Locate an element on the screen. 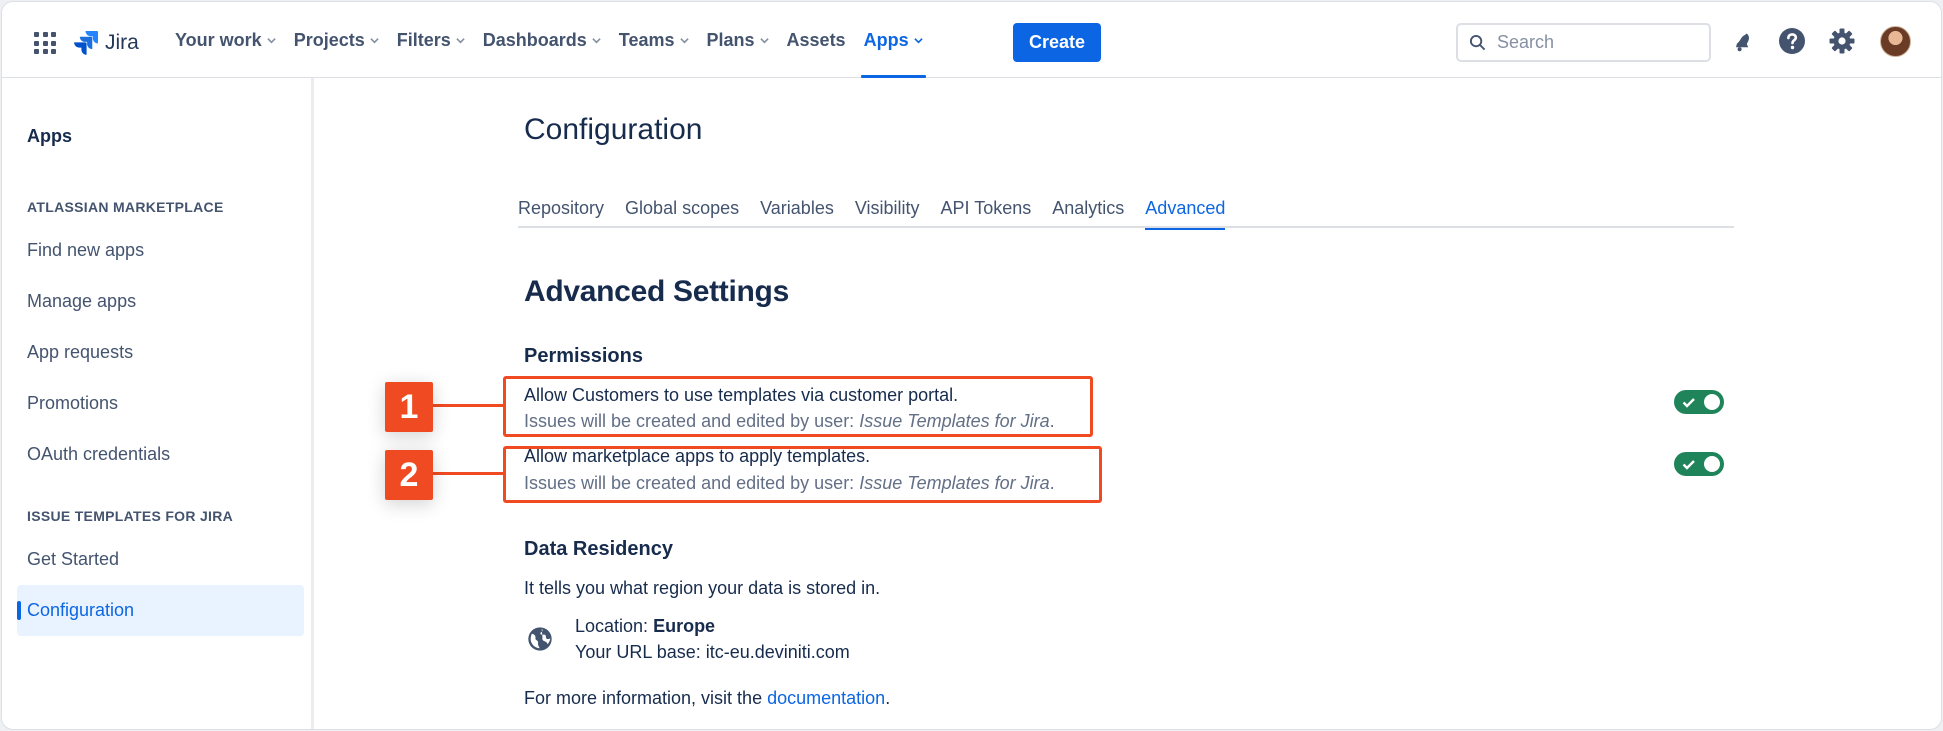 The height and width of the screenshot is (731, 1943). callout-number-2: 2 is located at coordinates (409, 475).